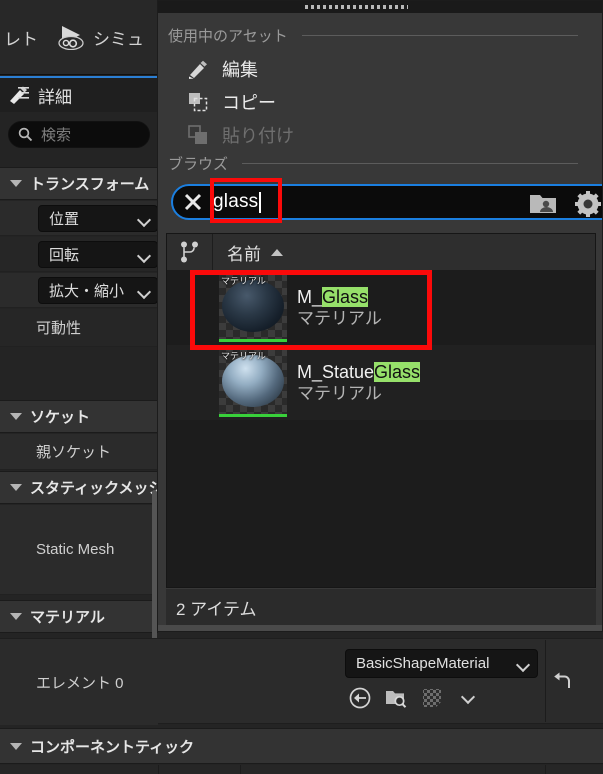 The image size is (603, 774). Describe the element at coordinates (98, 254) in the screenshot. I see `rotation-dropdown: 回転` at that location.